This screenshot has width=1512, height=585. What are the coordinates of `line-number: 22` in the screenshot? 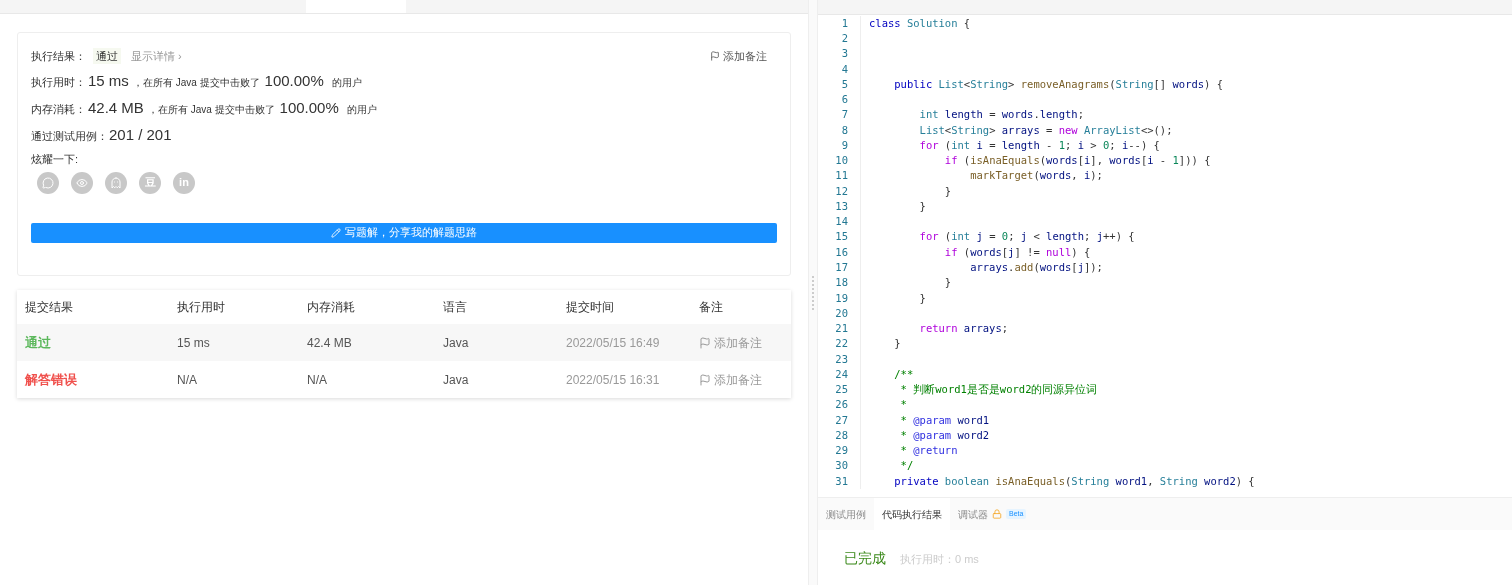 It's located at (841, 344).